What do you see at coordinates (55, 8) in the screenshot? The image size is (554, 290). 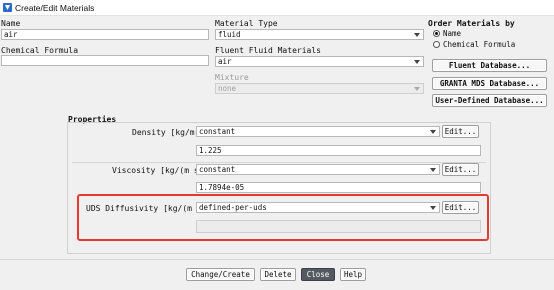 I see `window-title: Create/Edit Materials` at bounding box center [55, 8].